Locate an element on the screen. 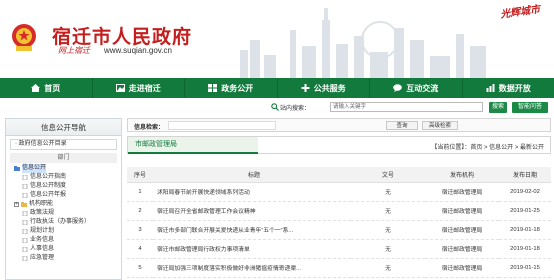  home-icon is located at coordinates (36, 88).